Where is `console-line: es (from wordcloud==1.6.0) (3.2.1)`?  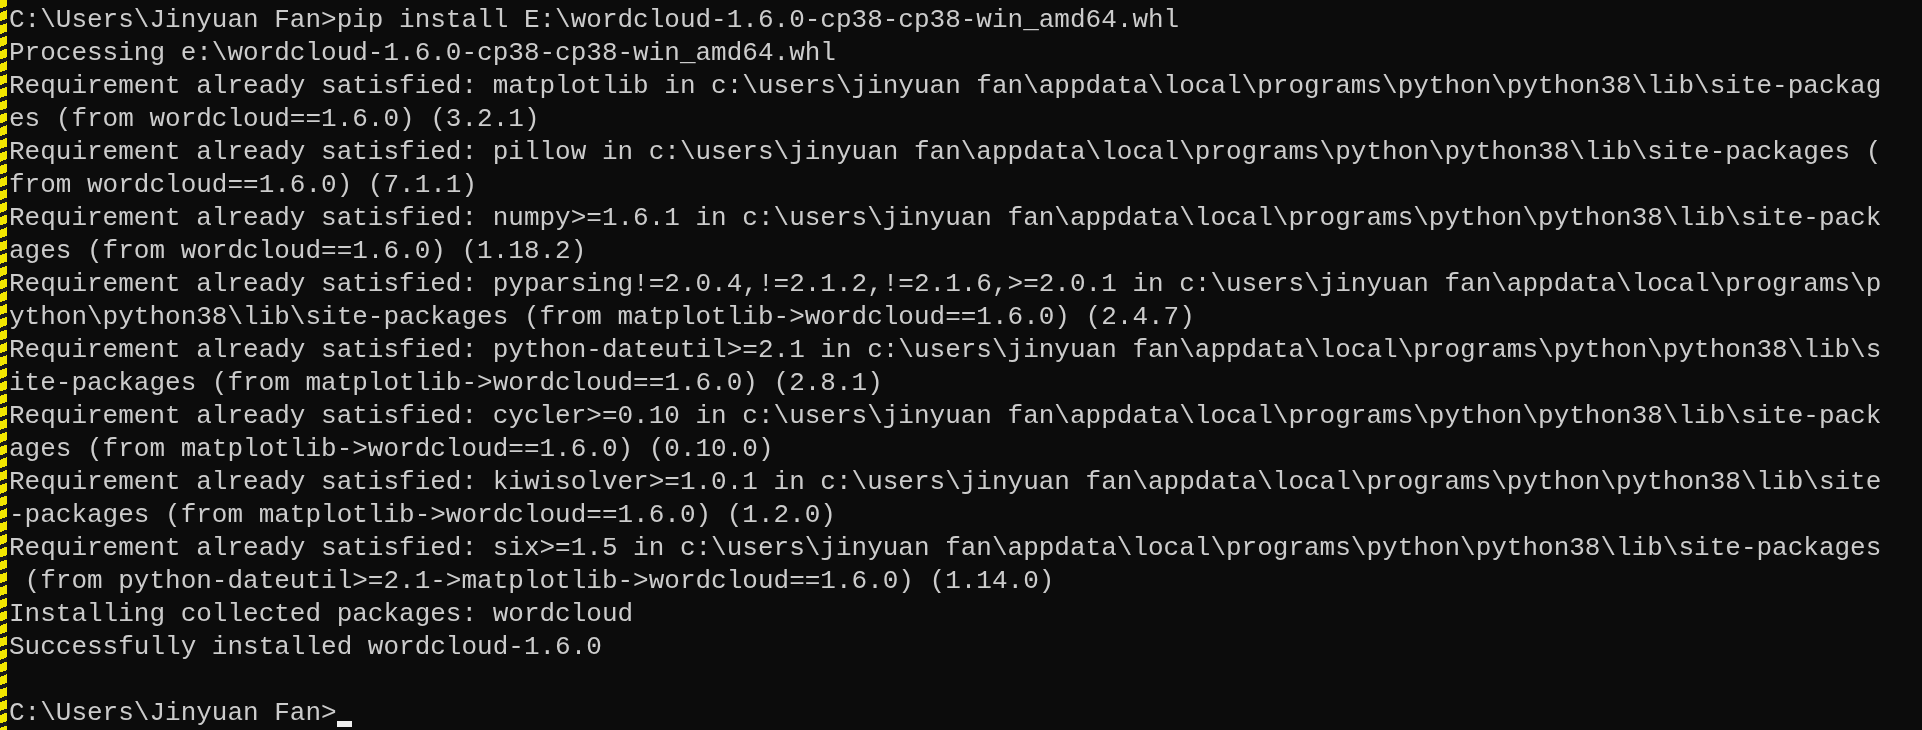 console-line: es (from wordcloud==1.6.0) (3.2.1) is located at coordinates (274, 119).